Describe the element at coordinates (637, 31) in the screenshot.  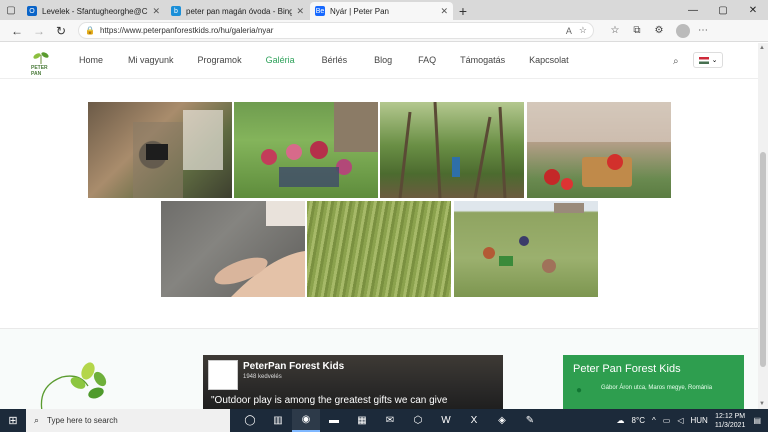
I see `collections-icon: ⧉` at that location.